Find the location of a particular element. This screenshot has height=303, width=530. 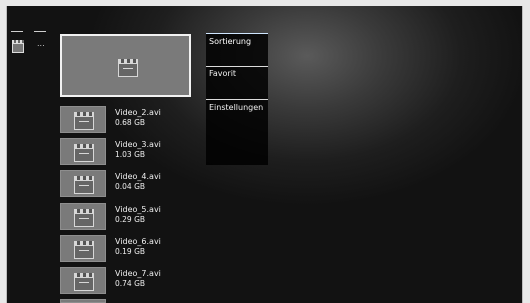

video-name: Video_5.avi is located at coordinates (138, 209).